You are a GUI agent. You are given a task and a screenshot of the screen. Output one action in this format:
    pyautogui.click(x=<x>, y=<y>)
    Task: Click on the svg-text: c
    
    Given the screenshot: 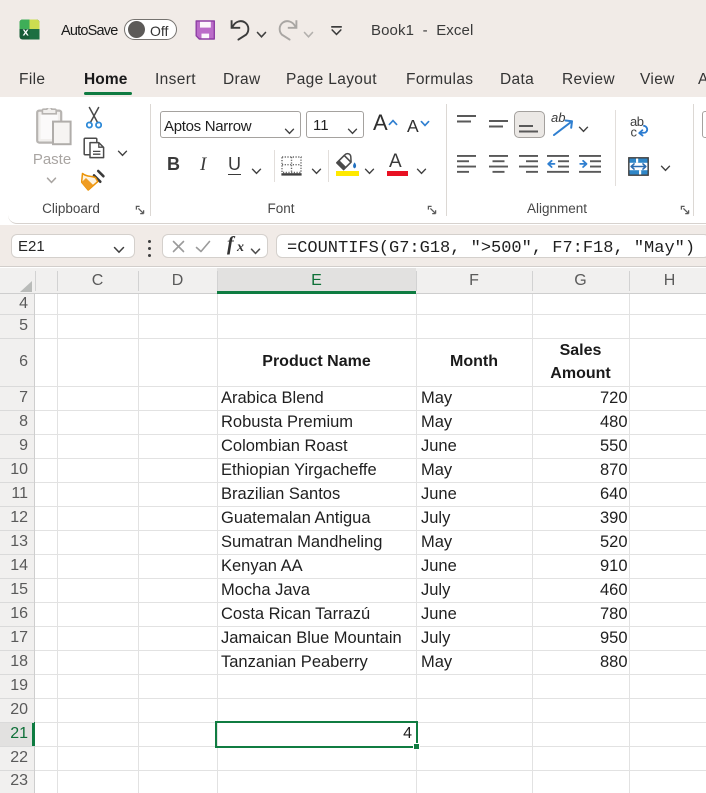 What is the action you would take?
    pyautogui.click(x=634, y=132)
    